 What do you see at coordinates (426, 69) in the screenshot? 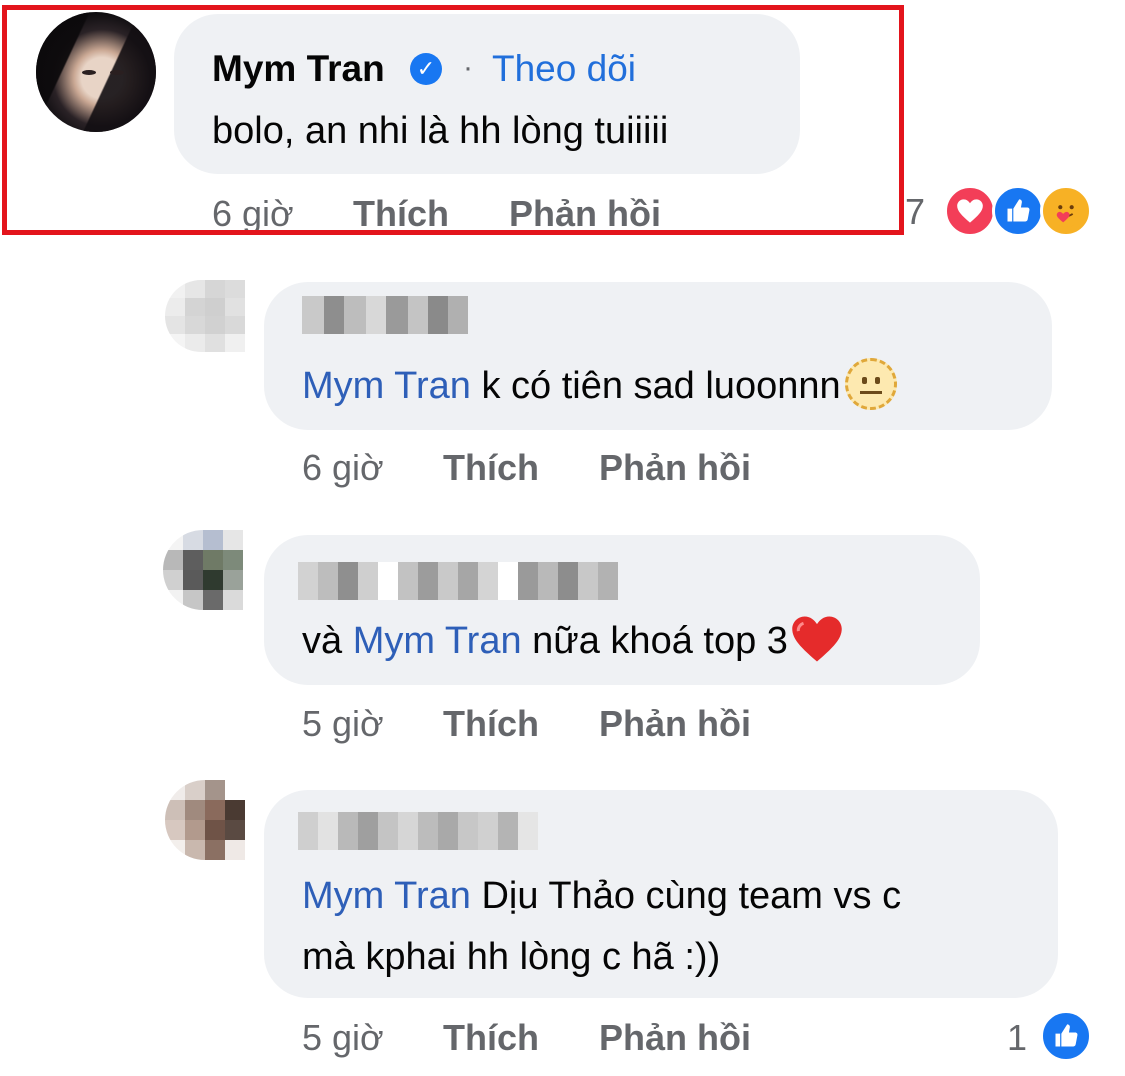
I see `verified-badge-icon: ✓` at bounding box center [426, 69].